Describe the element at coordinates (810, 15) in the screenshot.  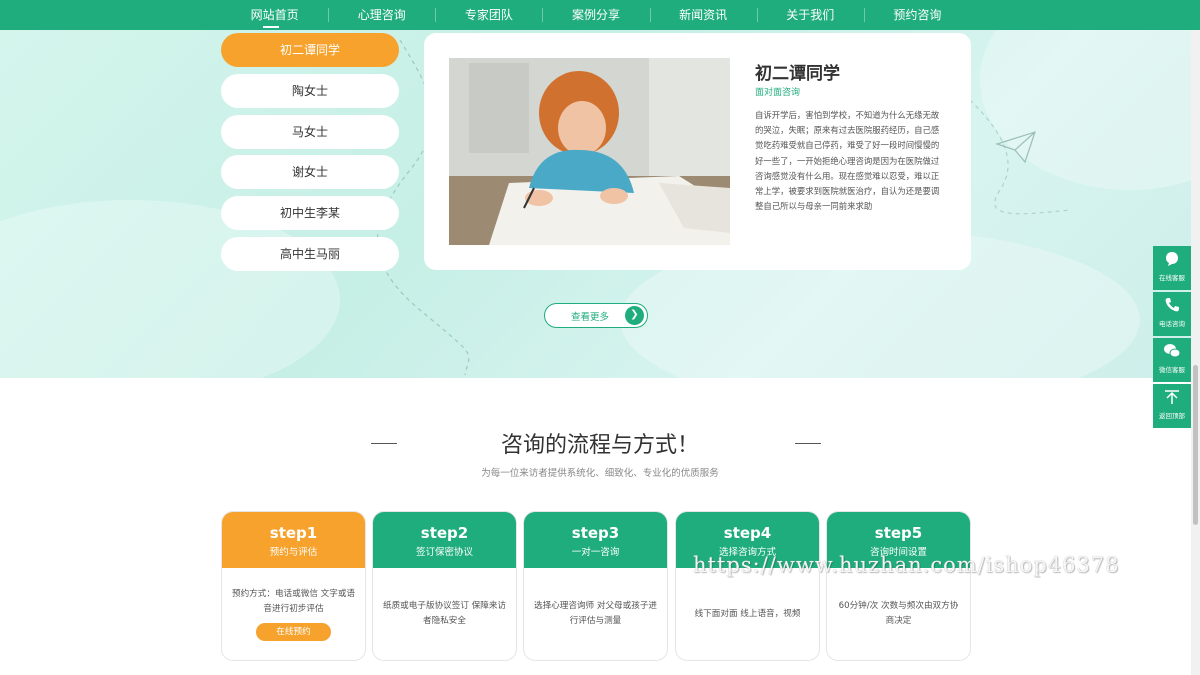
I see `nav-item-about: 关于我们` at that location.